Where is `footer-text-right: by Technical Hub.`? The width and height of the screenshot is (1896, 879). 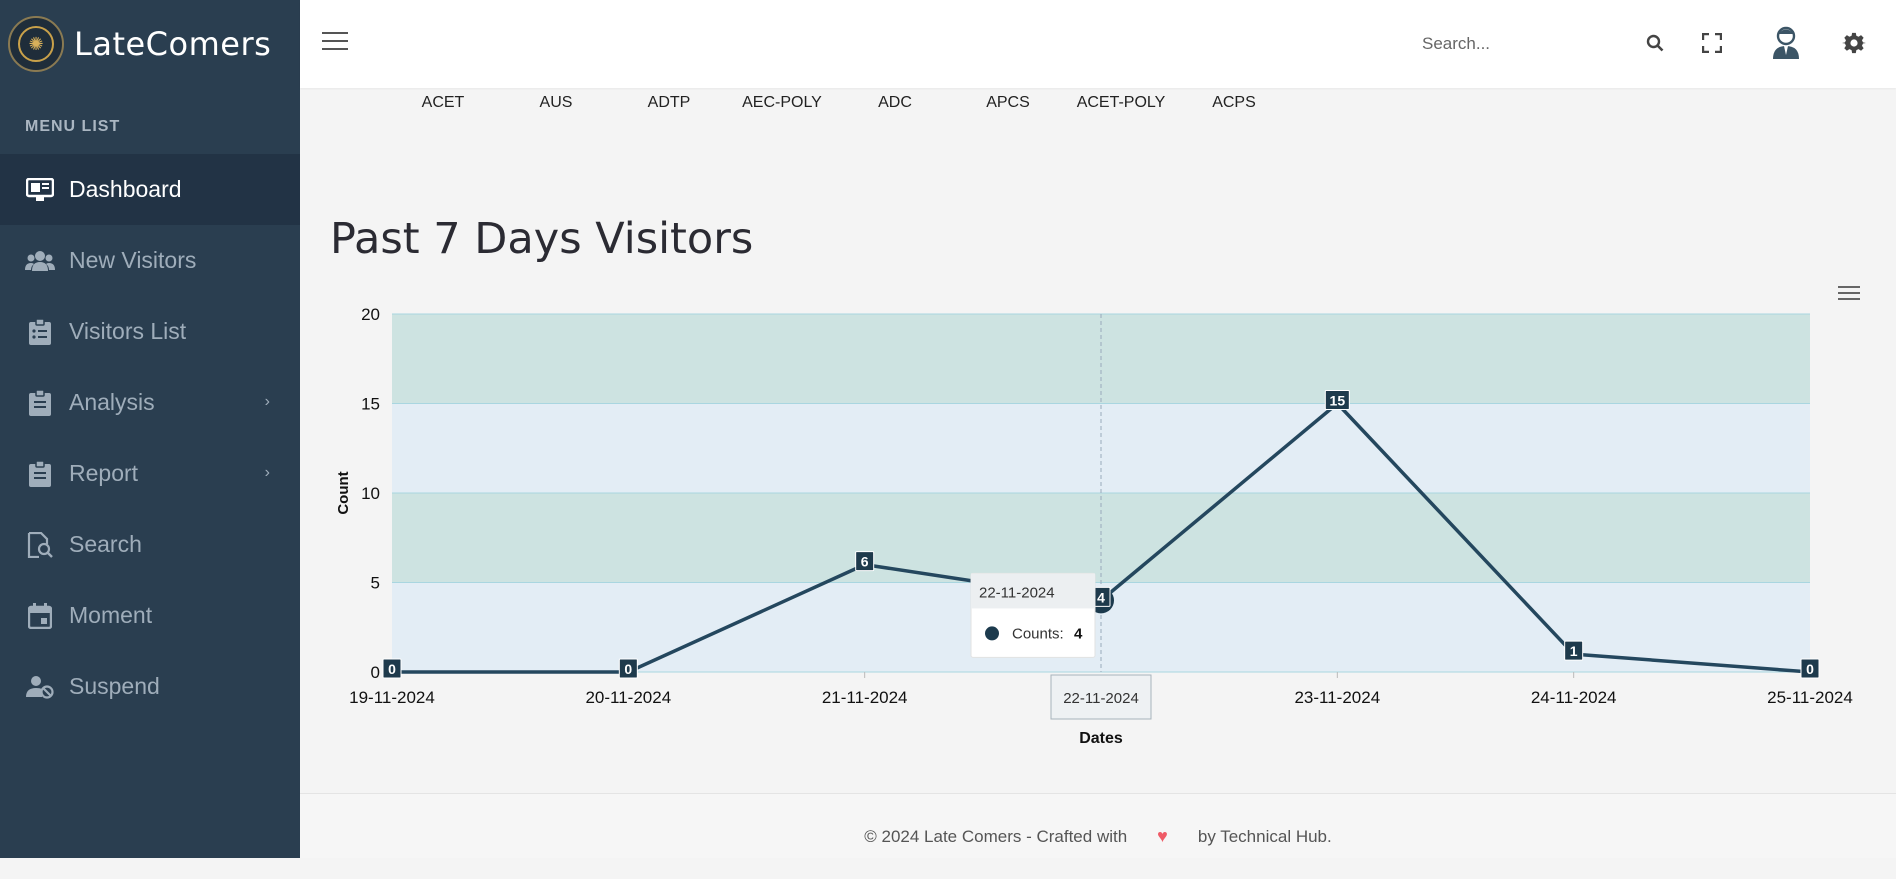
footer-text-right: by Technical Hub. is located at coordinates (1264, 836).